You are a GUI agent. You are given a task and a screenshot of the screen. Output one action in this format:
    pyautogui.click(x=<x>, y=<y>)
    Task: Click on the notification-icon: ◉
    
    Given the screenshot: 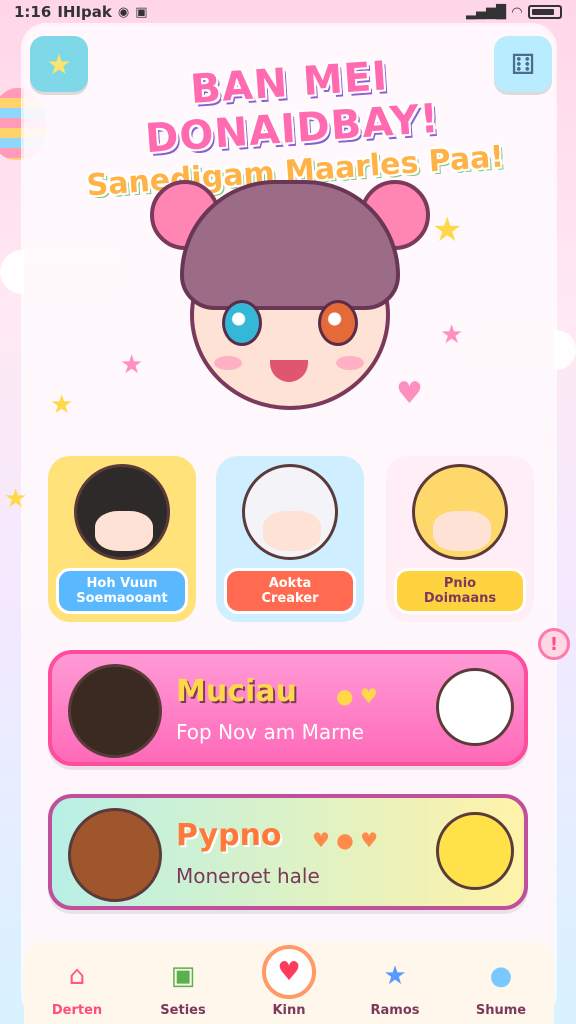 What is the action you would take?
    pyautogui.click(x=123, y=12)
    